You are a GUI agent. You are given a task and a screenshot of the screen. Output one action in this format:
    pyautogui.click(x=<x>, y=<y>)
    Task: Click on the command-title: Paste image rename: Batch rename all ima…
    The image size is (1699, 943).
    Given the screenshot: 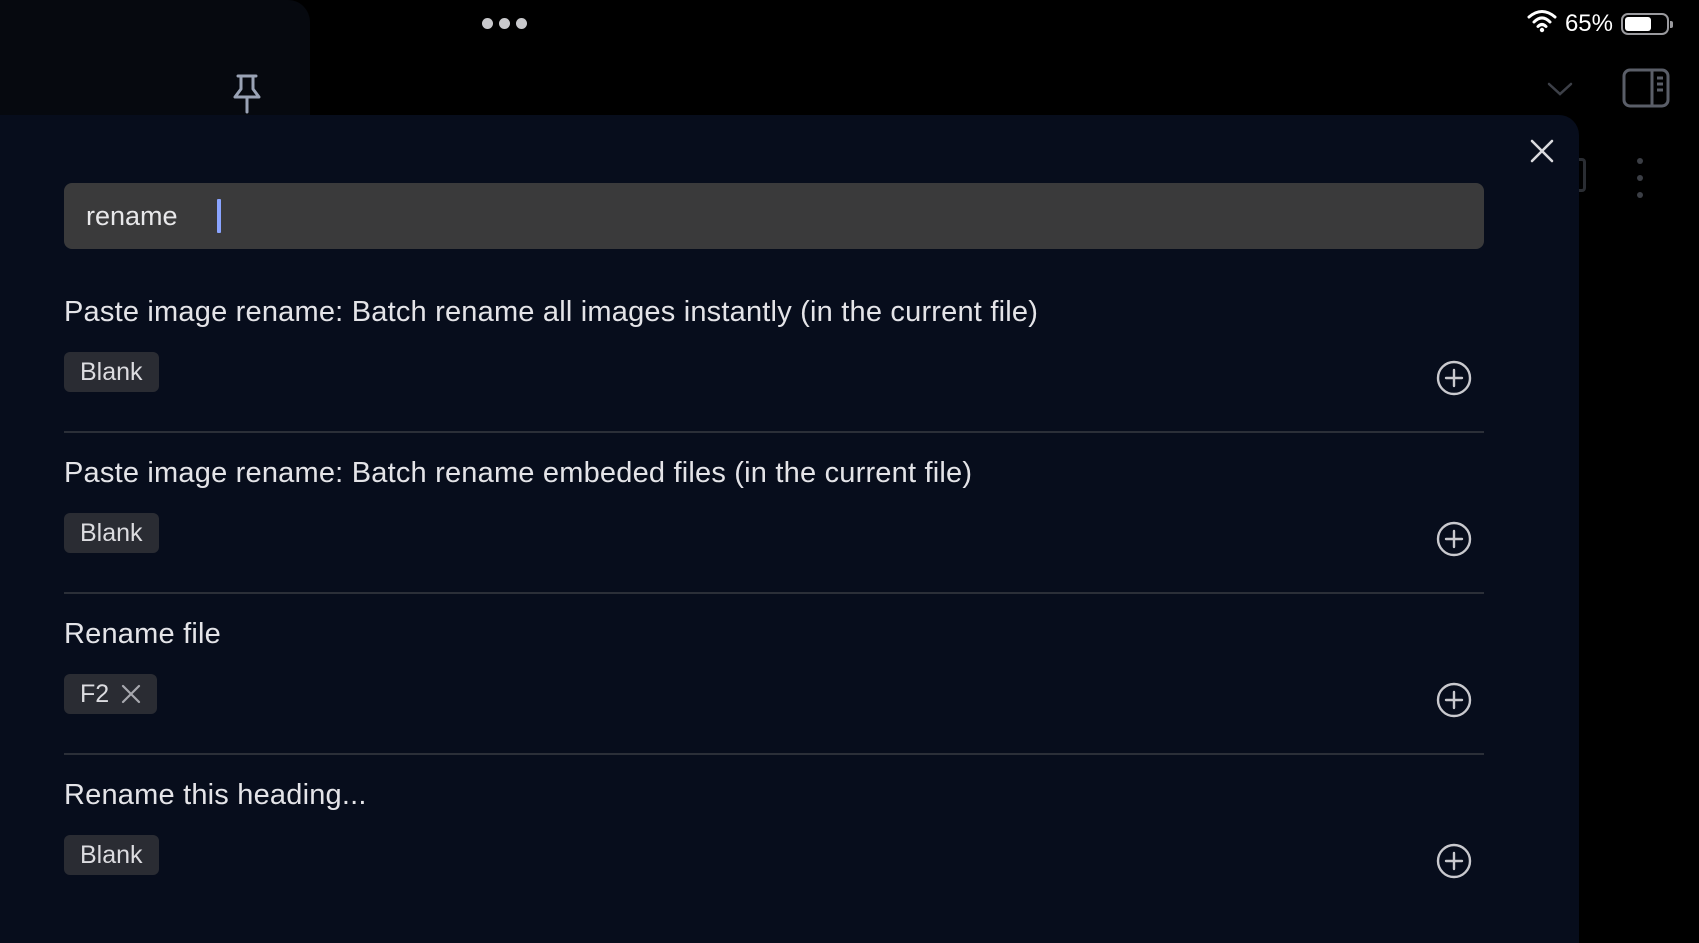 What is the action you would take?
    pyautogui.click(x=551, y=312)
    